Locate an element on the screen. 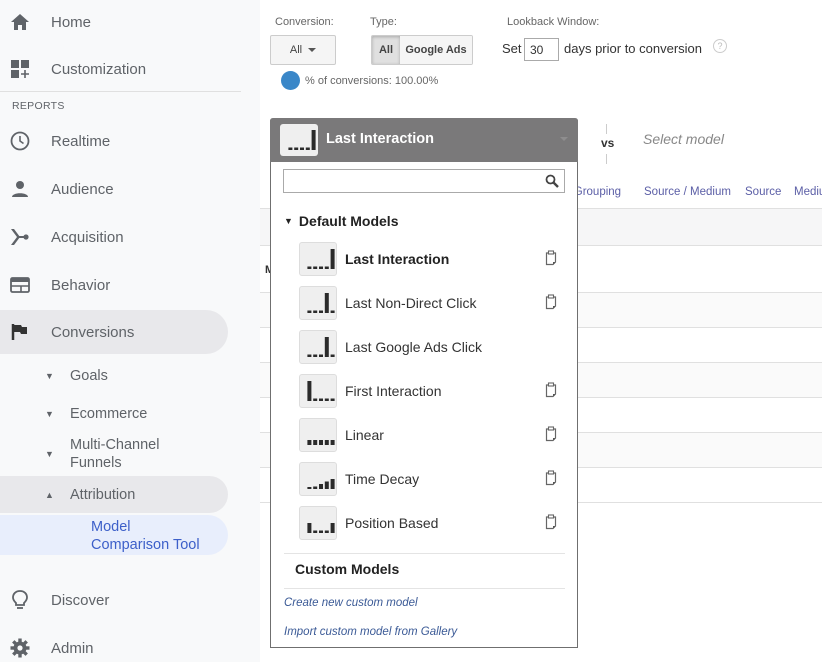  flag-icon is located at coordinates (20, 332).